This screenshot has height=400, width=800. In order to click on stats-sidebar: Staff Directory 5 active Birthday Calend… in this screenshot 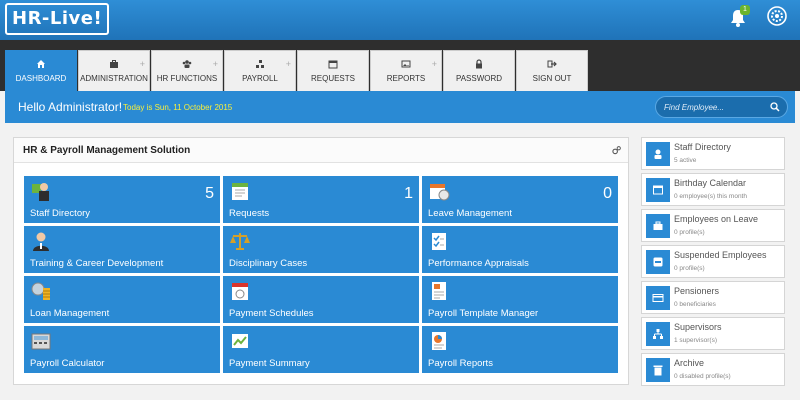, I will do `click(713, 263)`.